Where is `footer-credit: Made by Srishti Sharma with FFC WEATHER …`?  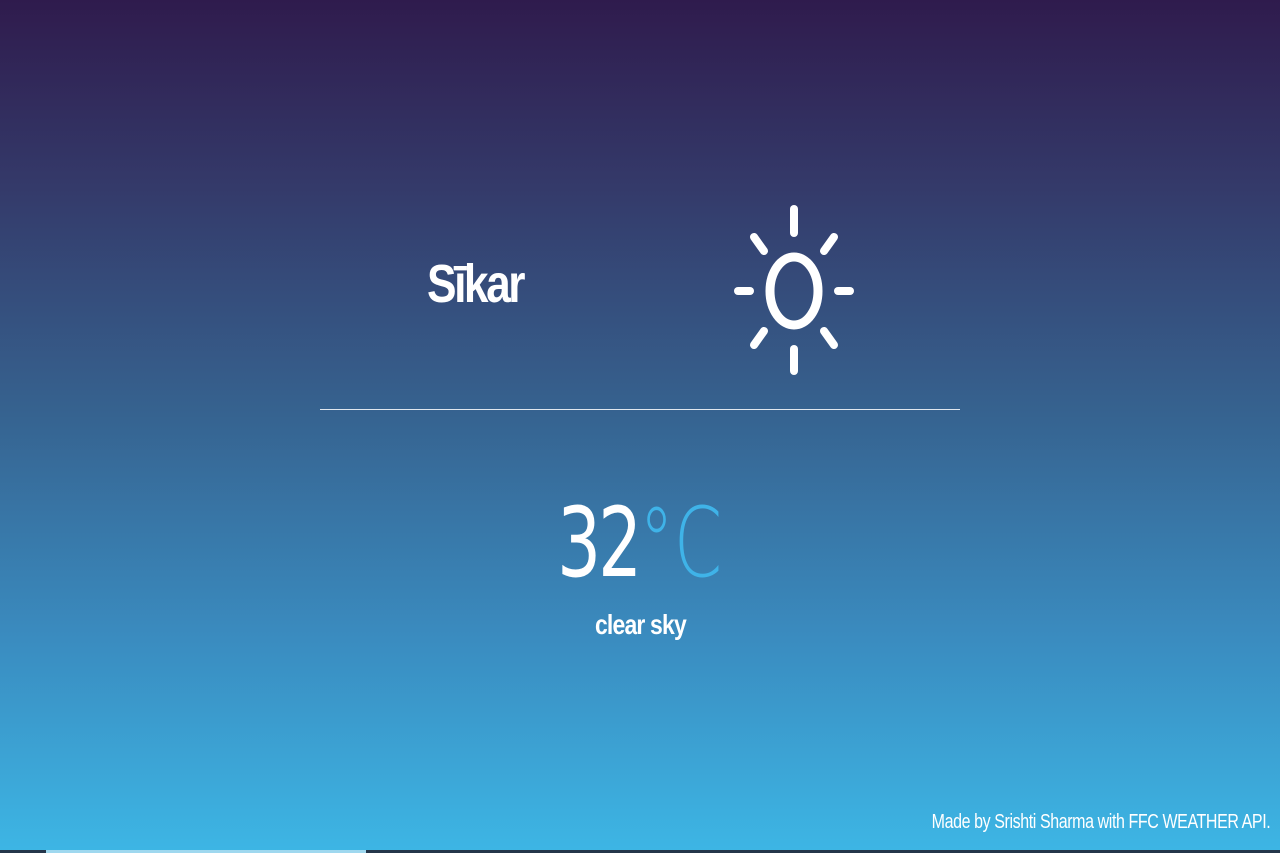
footer-credit: Made by Srishti Sharma with FFC WEATHER … is located at coordinates (1100, 822).